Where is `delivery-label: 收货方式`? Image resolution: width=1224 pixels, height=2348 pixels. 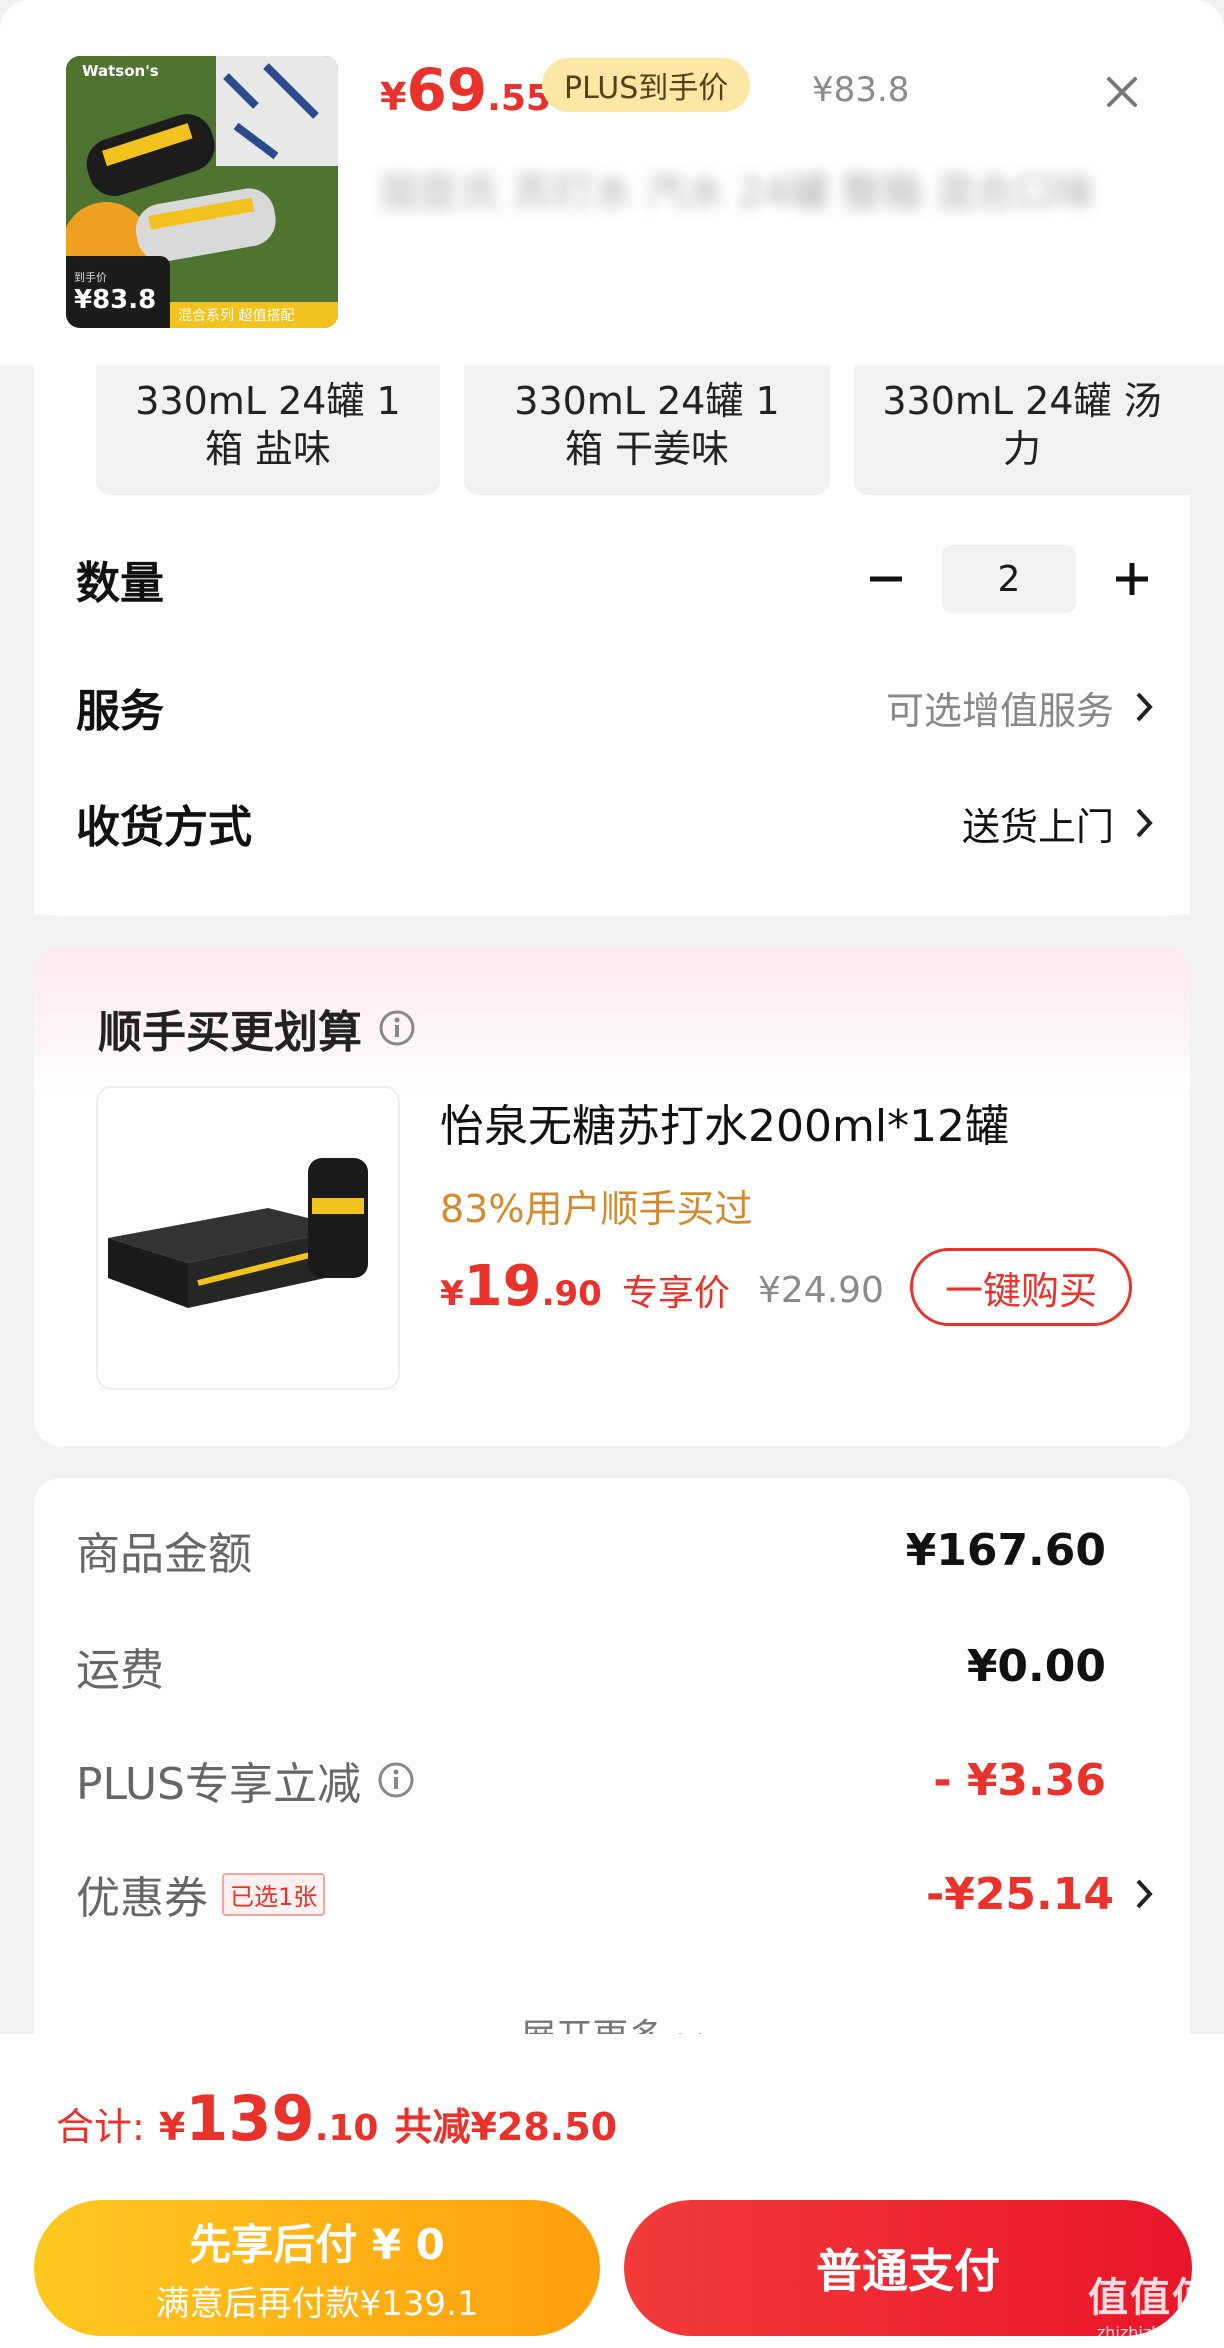 delivery-label: 收货方式 is located at coordinates (164, 827).